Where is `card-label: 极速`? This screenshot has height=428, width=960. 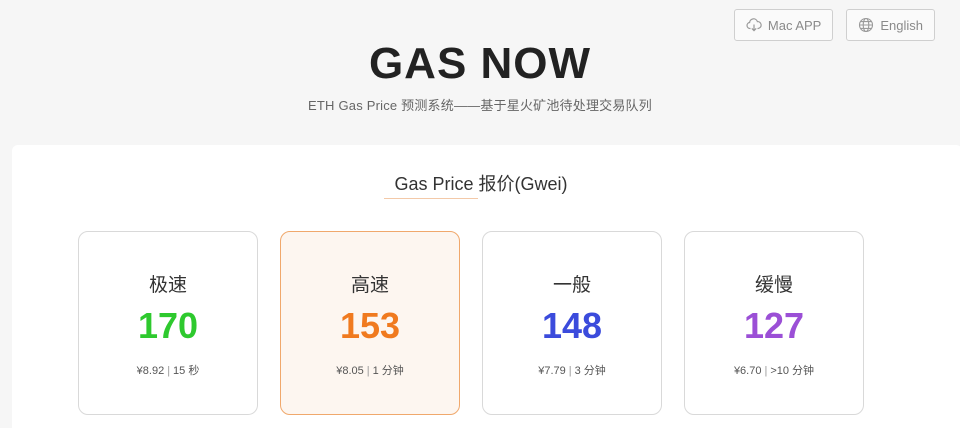 card-label: 极速 is located at coordinates (167, 285).